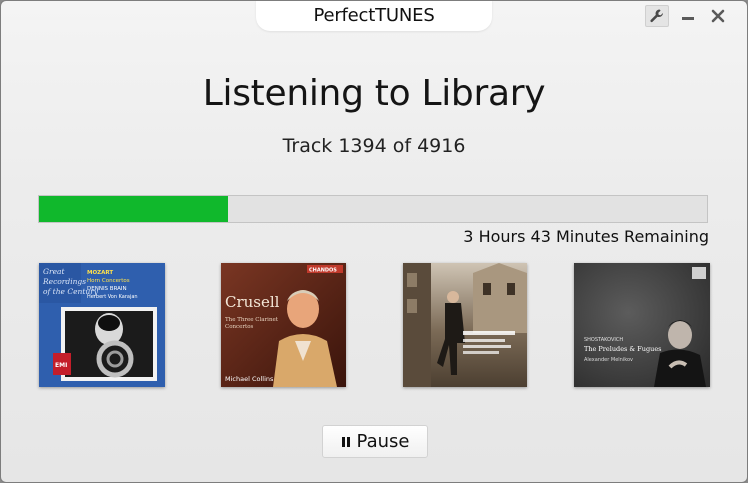 The image size is (748, 483). What do you see at coordinates (134, 209) in the screenshot?
I see `progress-fill` at bounding box center [134, 209].